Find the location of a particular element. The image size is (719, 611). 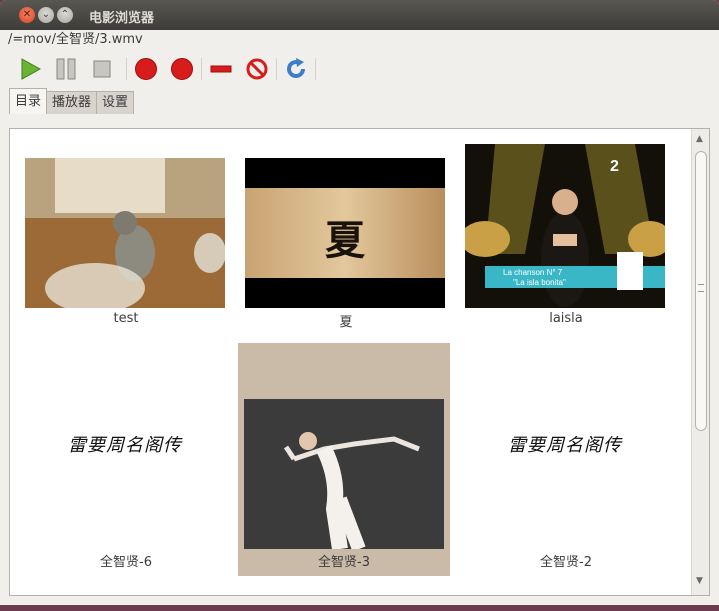

scrollbar-thumb is located at coordinates (701, 291).